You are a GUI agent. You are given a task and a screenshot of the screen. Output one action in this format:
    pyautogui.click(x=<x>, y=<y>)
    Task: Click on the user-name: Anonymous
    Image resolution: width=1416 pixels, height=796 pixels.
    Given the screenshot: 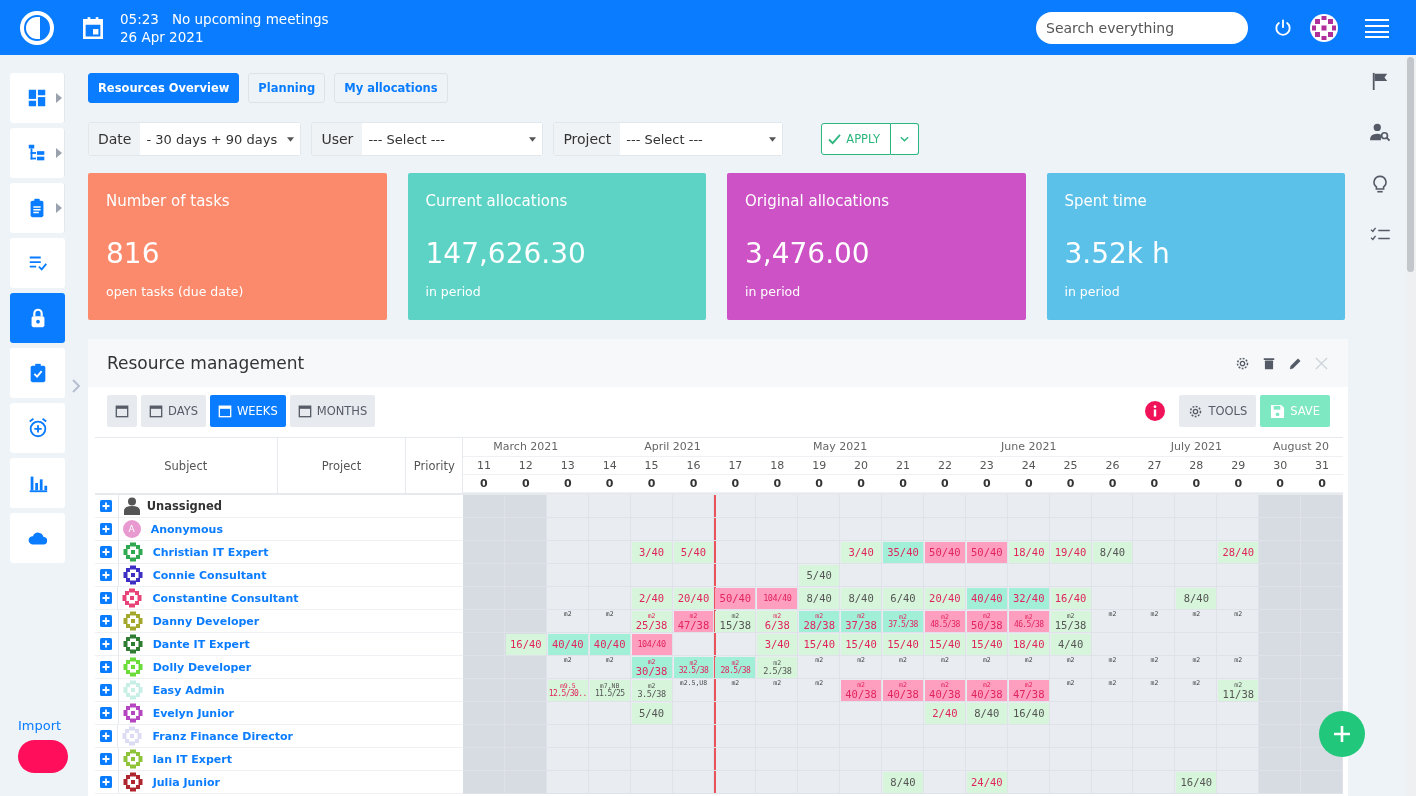 What is the action you would take?
    pyautogui.click(x=186, y=529)
    